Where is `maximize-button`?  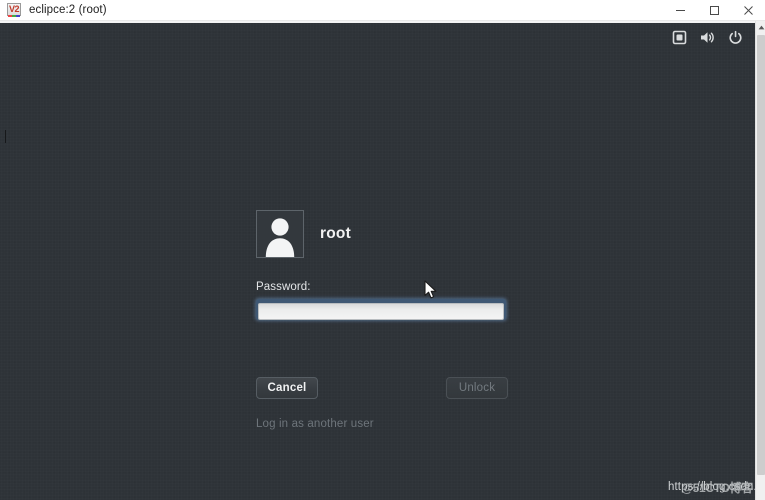
maximize-button is located at coordinates (714, 10).